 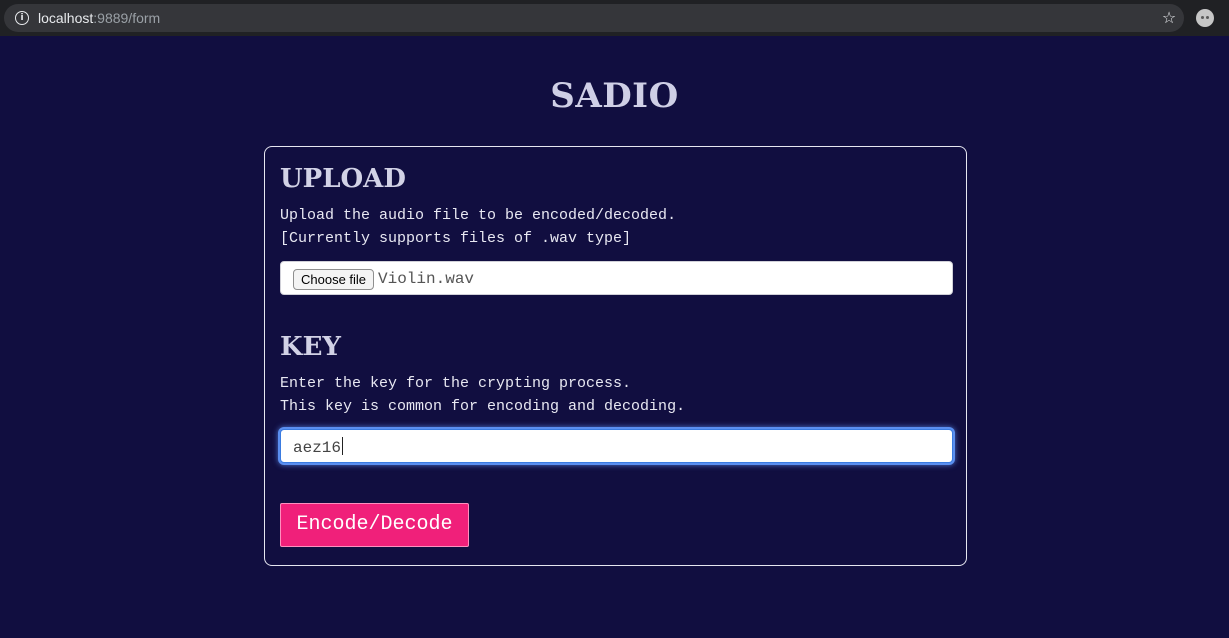 I want to click on page-title: SADIO, so click(x=614, y=96).